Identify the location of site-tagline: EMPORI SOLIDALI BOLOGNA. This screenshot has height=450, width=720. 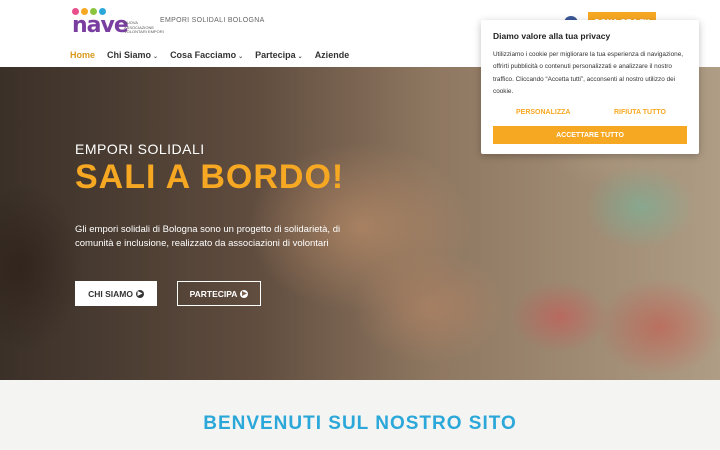
(212, 20).